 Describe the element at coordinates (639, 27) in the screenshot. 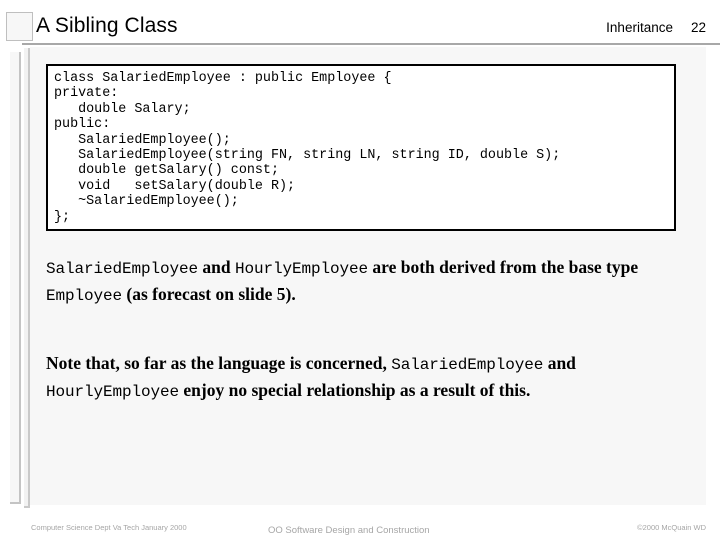

I see `section-label: Inheritance` at that location.